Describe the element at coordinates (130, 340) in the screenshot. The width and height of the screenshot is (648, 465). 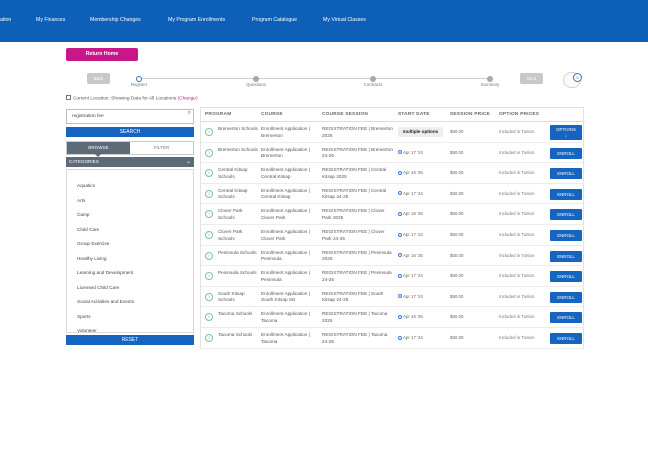
I see `reset-button: RESET` at that location.